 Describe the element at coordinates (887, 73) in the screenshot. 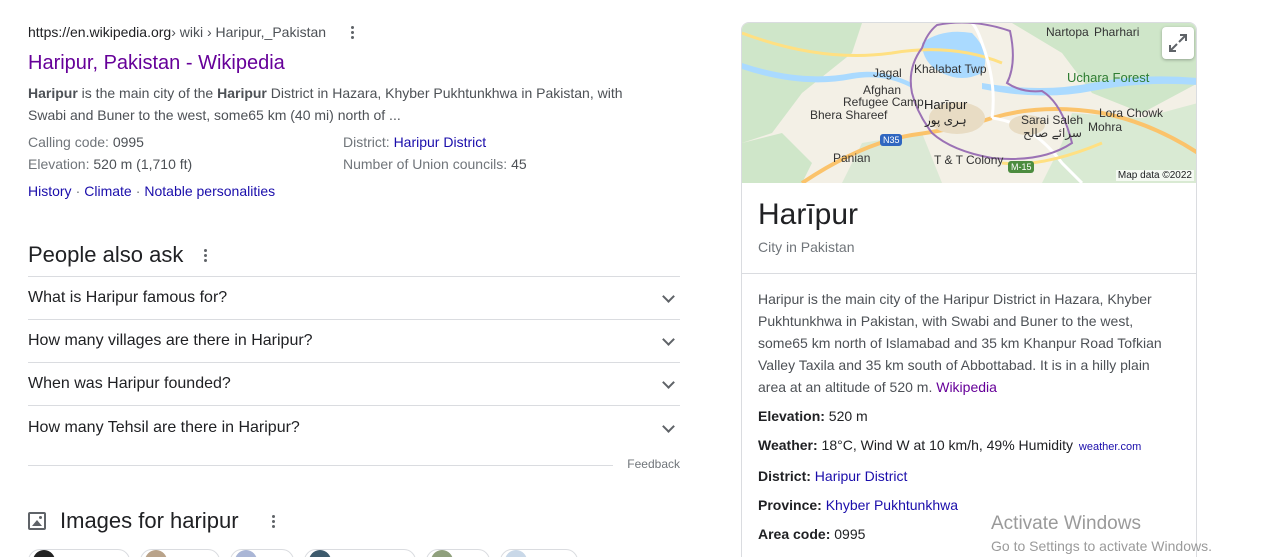

I see `map-label: Jagal` at that location.